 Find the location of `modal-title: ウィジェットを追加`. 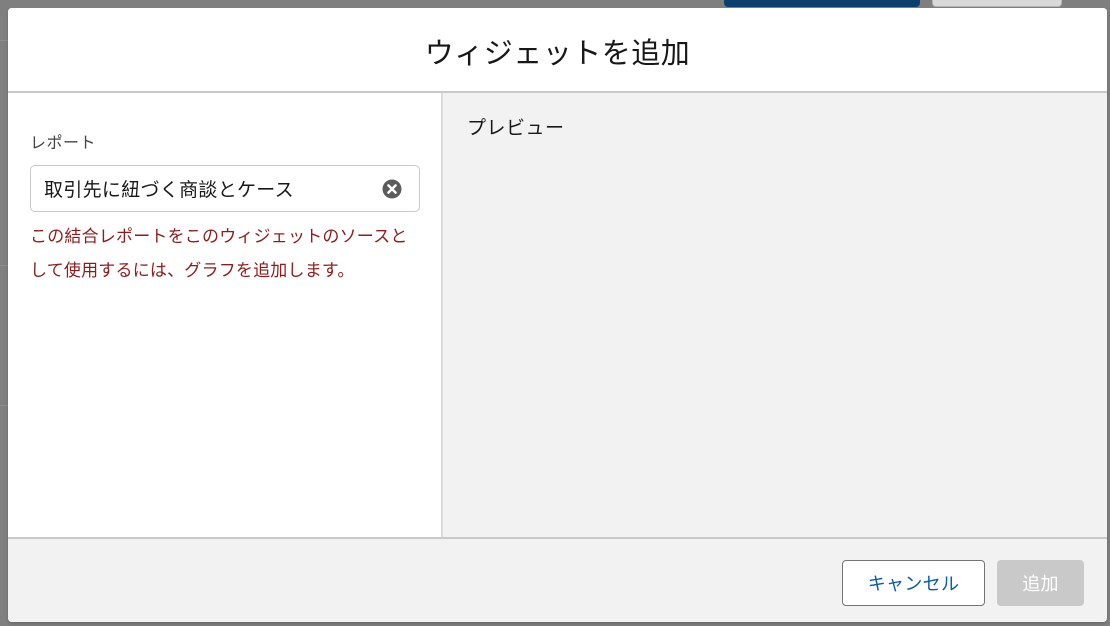

modal-title: ウィジェットを追加 is located at coordinates (557, 52).